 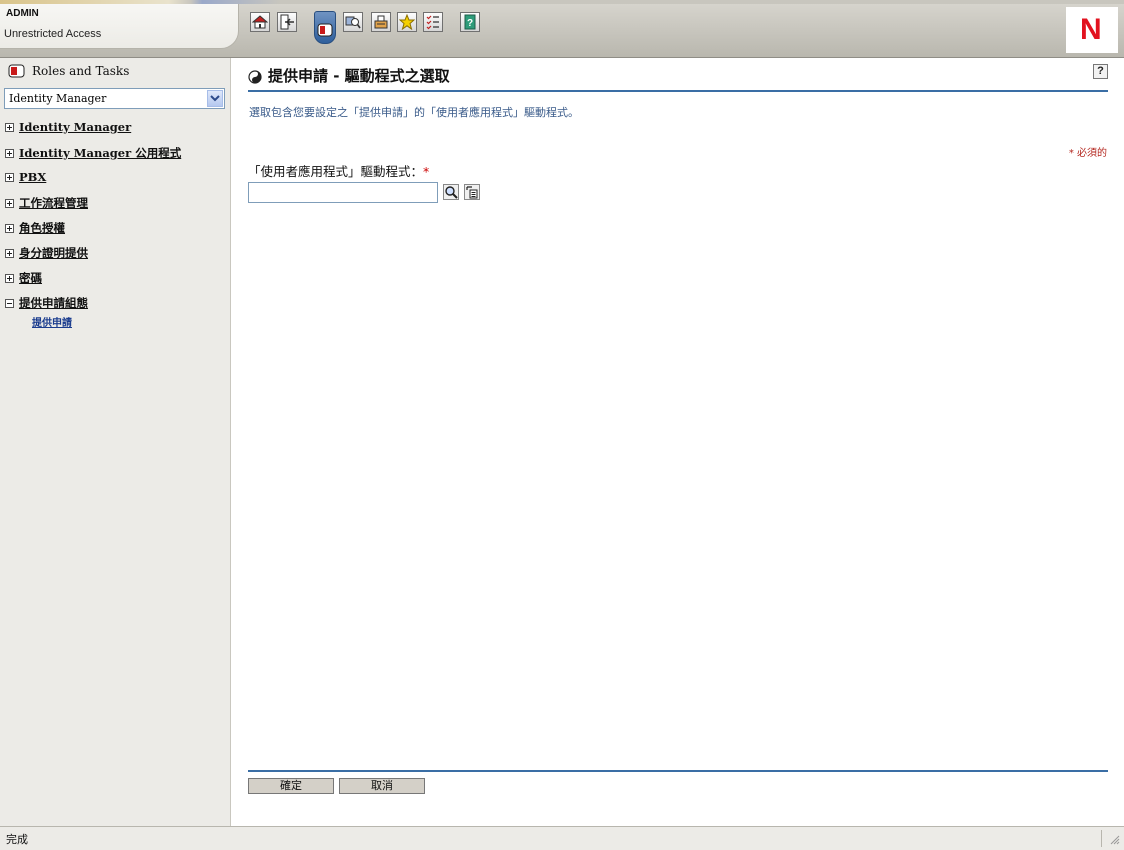 I want to click on driver-field-label: 「使用者應用程式」驅動程式：*, so click(x=338, y=170).